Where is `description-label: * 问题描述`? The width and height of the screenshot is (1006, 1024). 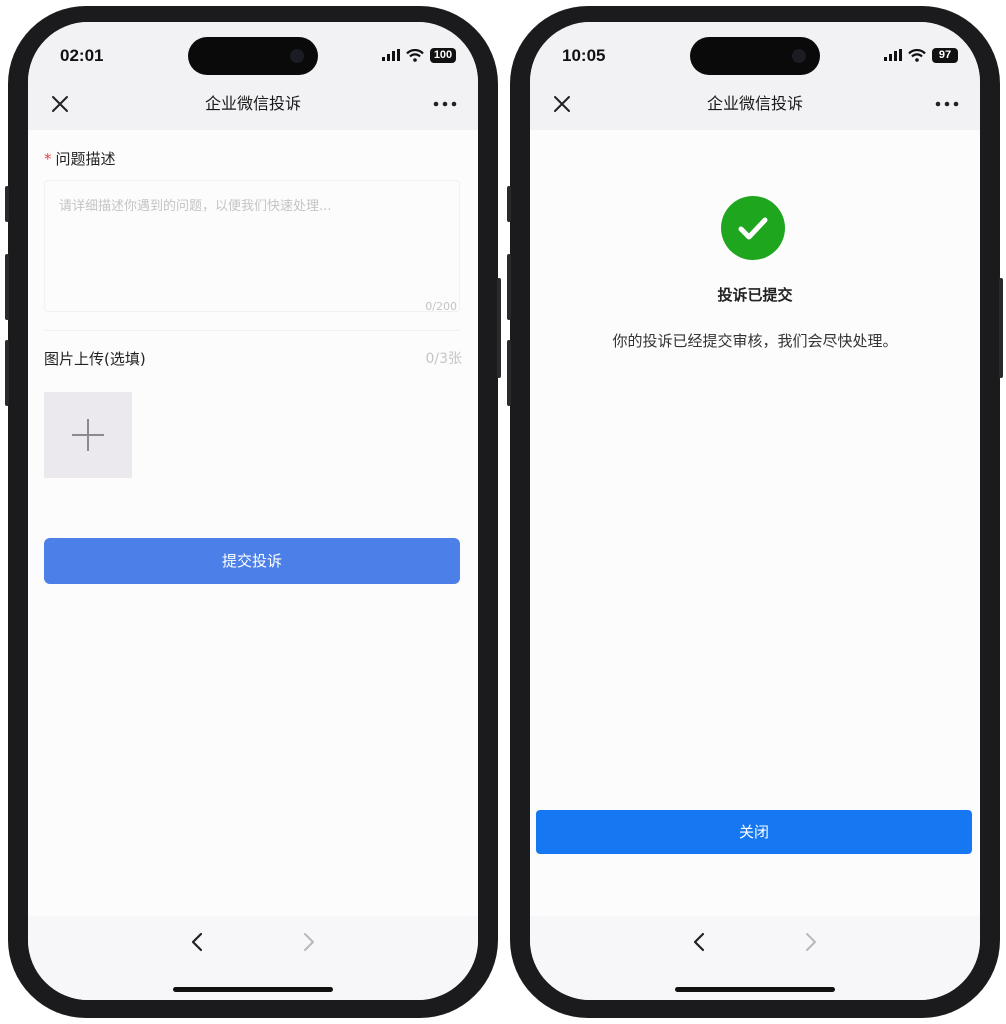 description-label: * 问题描述 is located at coordinates (80, 158).